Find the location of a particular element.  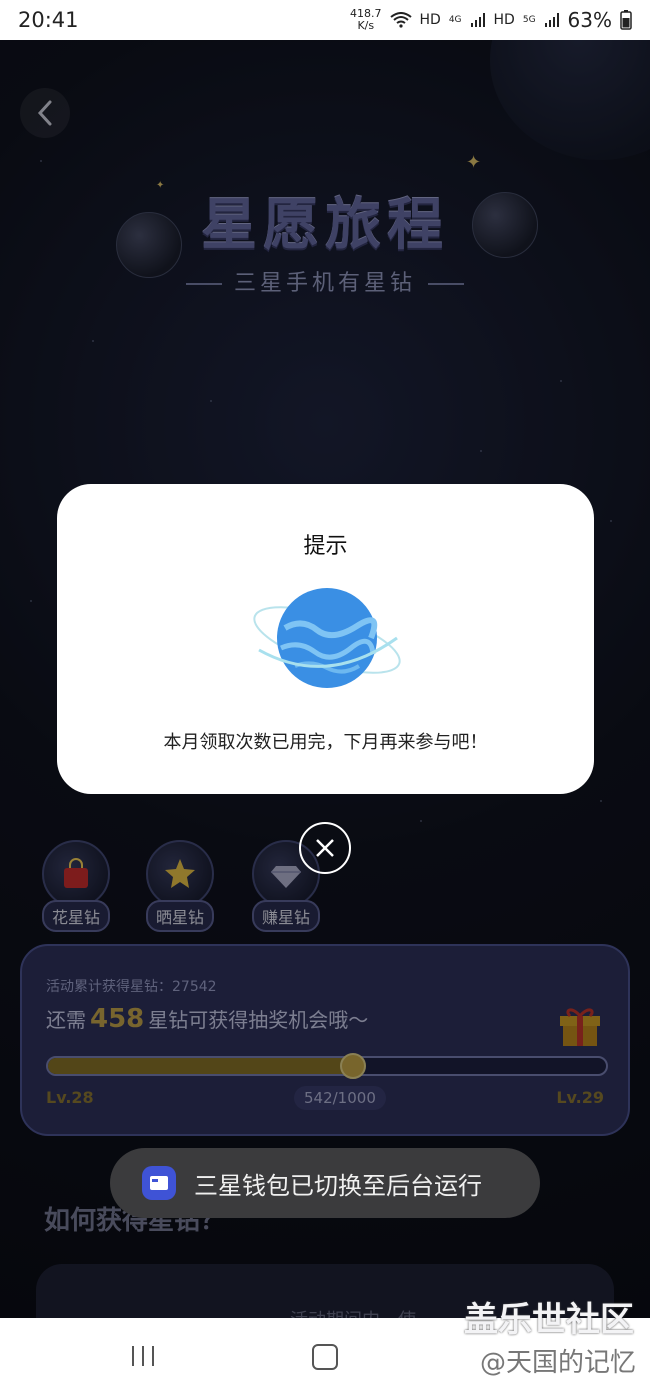

wallet-app-icon is located at coordinates (159, 1183).